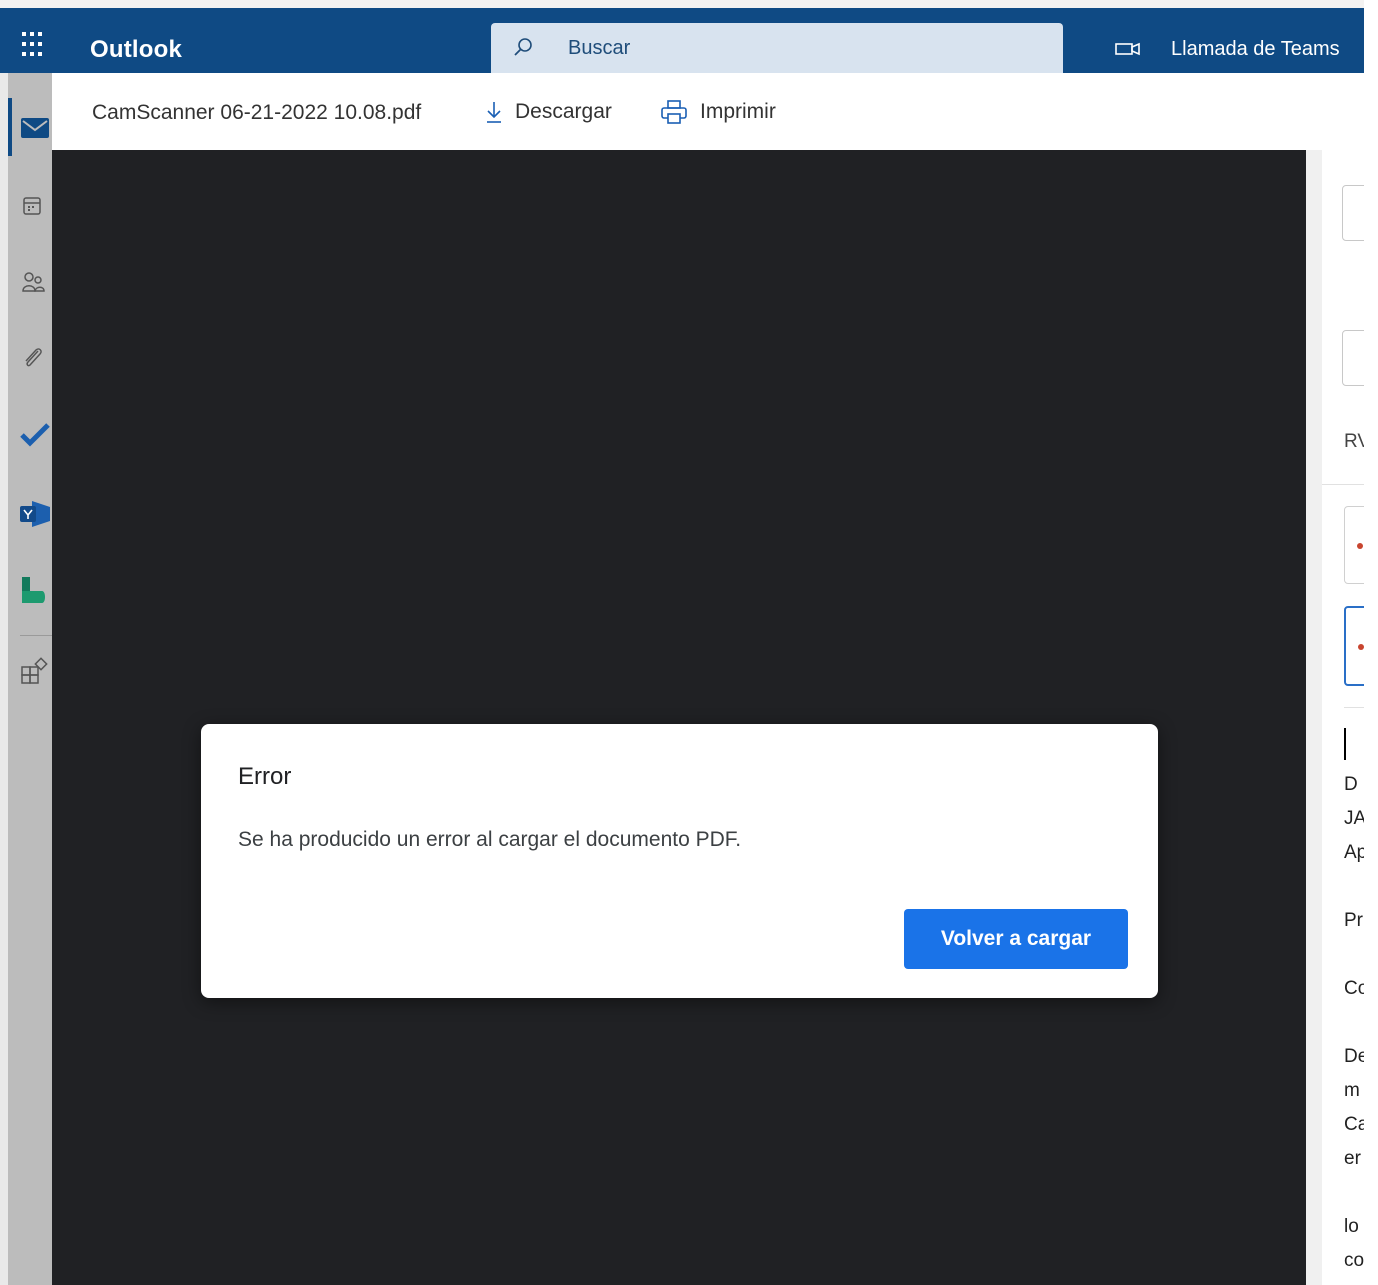 Image resolution: width=1378 pixels, height=1285 pixels. I want to click on top-bar: Outlook Buscar Llamada de Teams, so click(689, 36).